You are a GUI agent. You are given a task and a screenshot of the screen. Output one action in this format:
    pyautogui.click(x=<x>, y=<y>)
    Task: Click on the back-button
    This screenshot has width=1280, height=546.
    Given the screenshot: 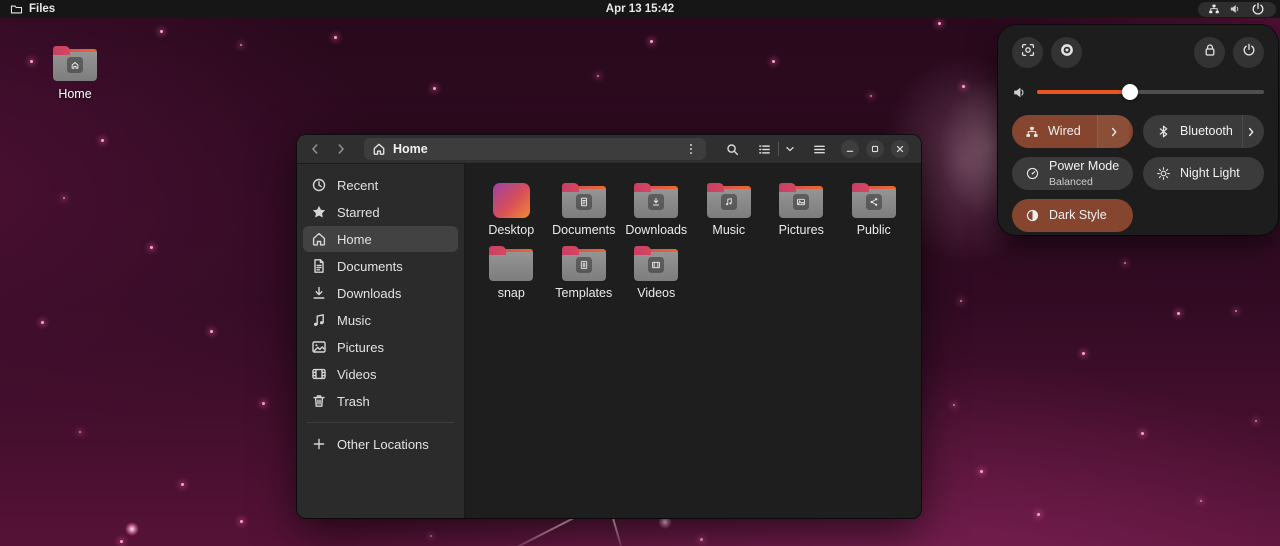 What is the action you would take?
    pyautogui.click(x=315, y=149)
    